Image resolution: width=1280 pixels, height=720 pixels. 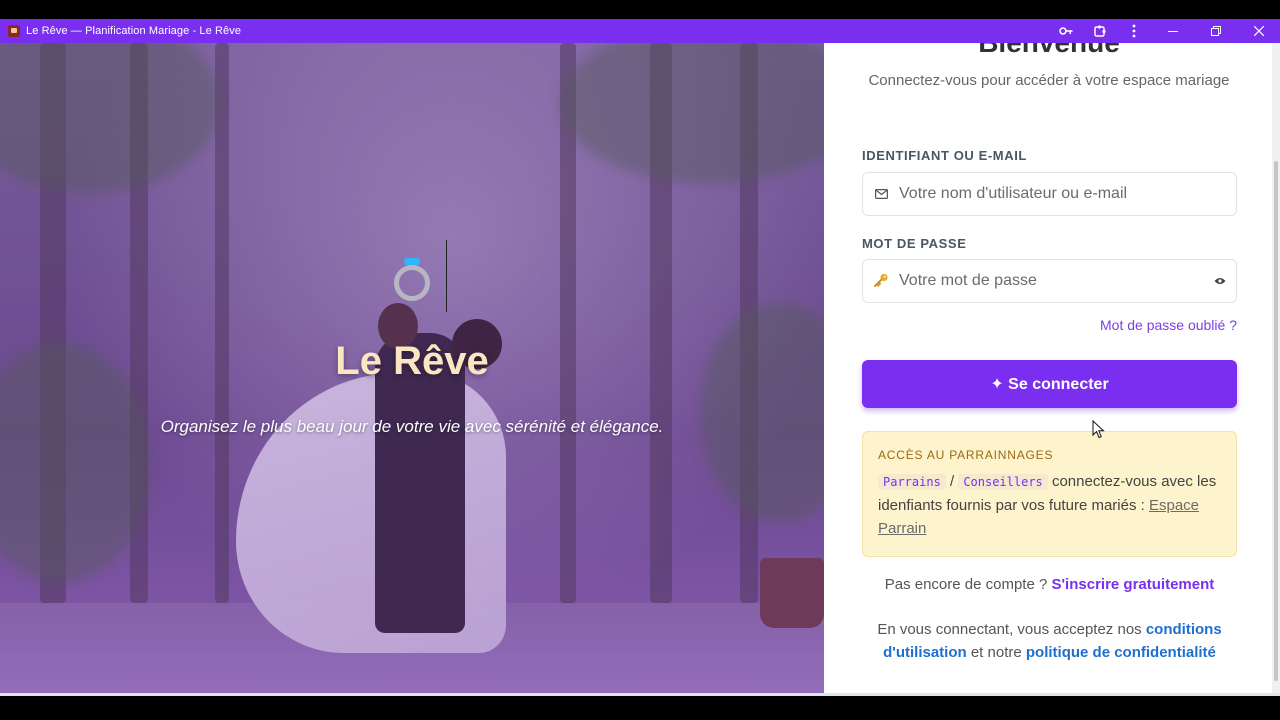 What do you see at coordinates (1013, 193) in the screenshot?
I see `username-placeholder: Votre nom d'utilisateur ou e-mail` at bounding box center [1013, 193].